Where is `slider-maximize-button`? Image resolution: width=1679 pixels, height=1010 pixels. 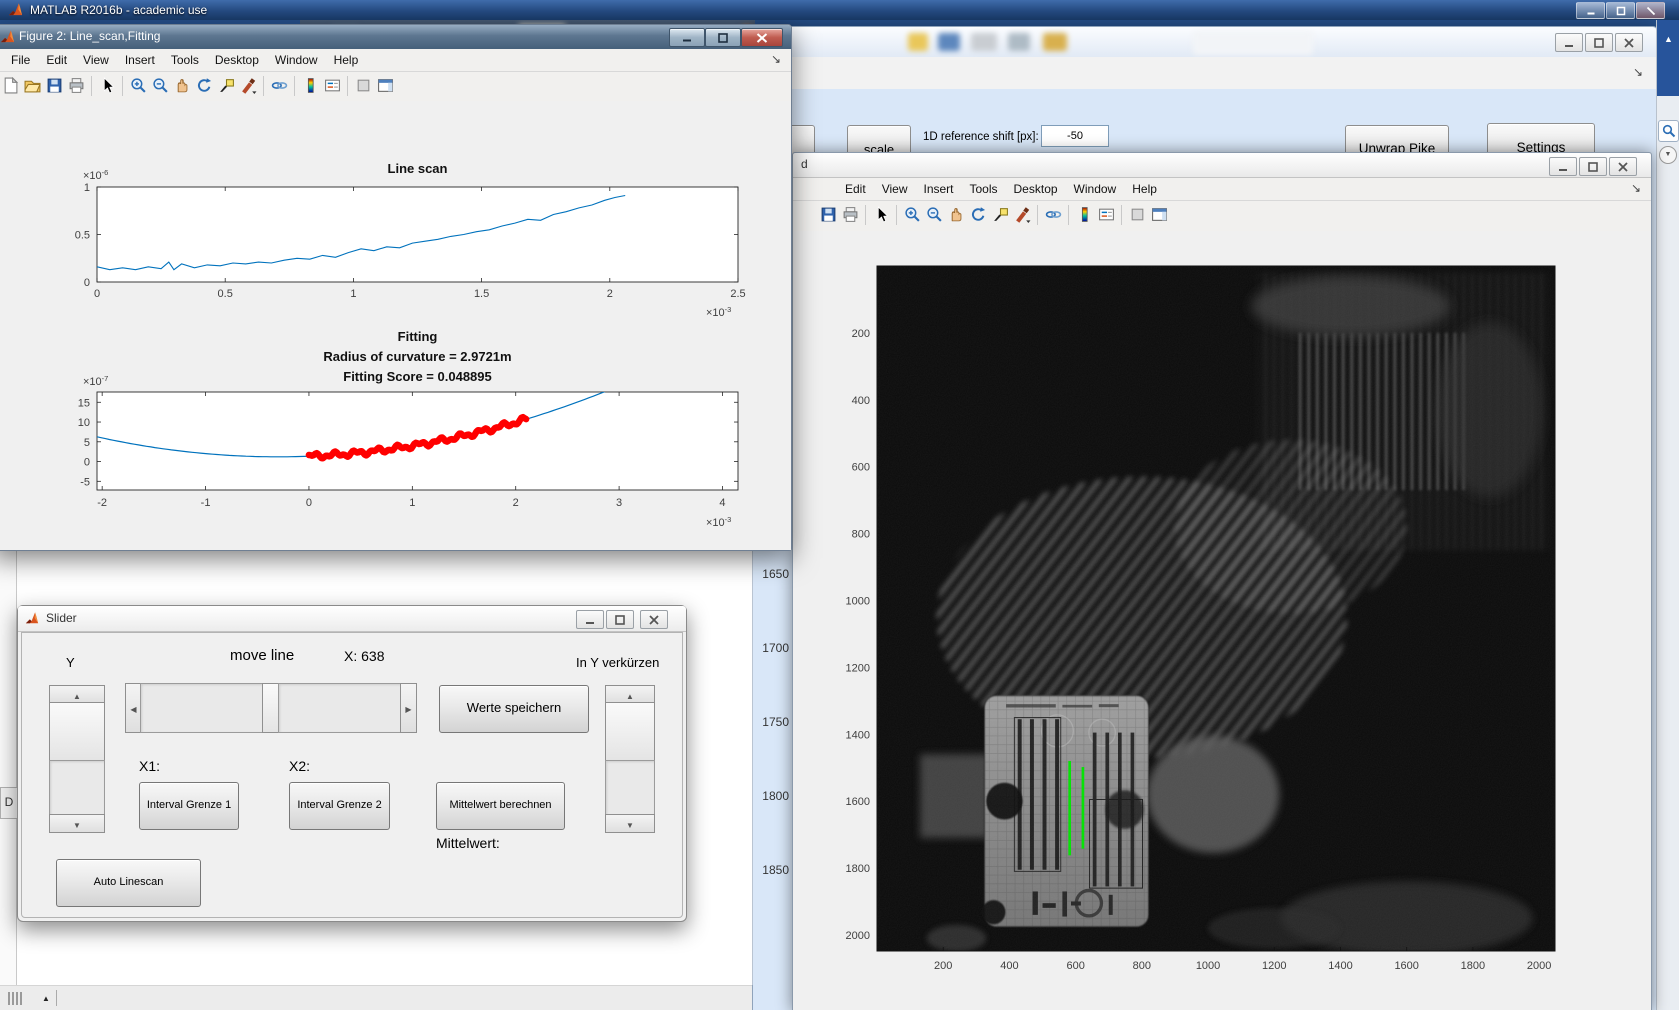
slider-maximize-button is located at coordinates (620, 619).